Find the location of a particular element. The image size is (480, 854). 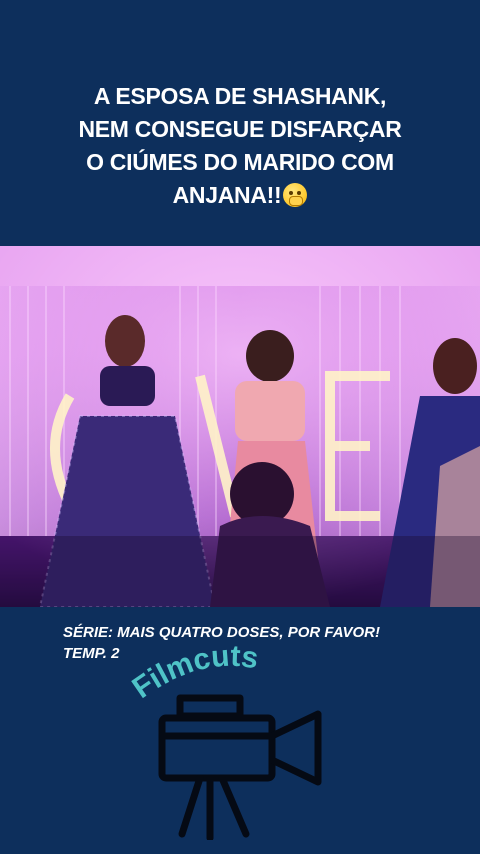

headline-line-2: NEM CONSEGUE DISFARÇAR is located at coordinates (240, 129).